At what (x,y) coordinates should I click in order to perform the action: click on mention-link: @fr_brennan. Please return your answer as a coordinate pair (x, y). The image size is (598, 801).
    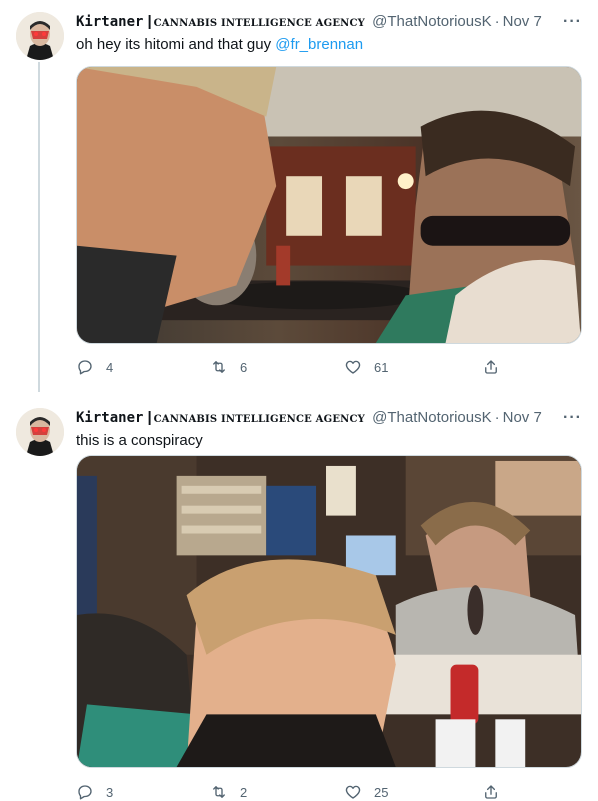
    Looking at the image, I should click on (319, 44).